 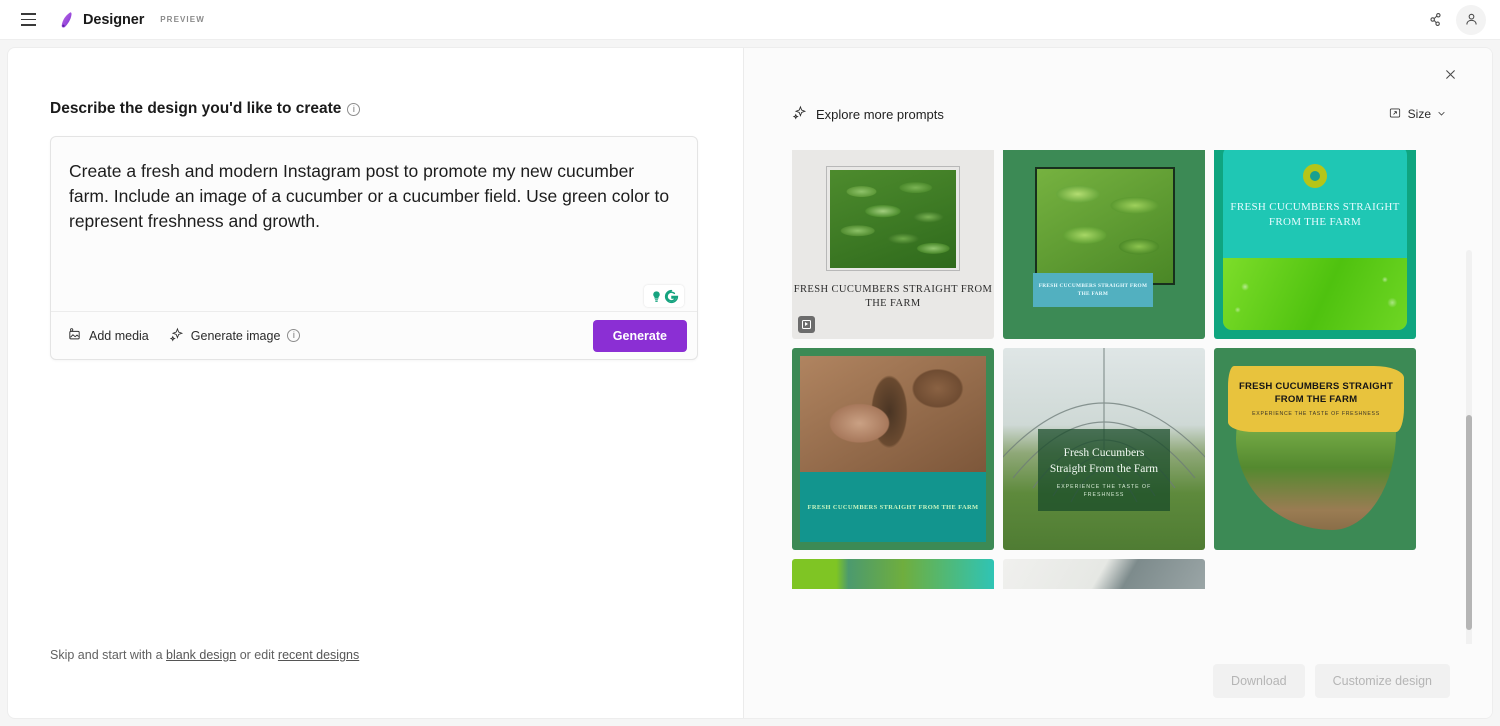 What do you see at coordinates (1435, 20) in the screenshot?
I see `share-settings-icon` at bounding box center [1435, 20].